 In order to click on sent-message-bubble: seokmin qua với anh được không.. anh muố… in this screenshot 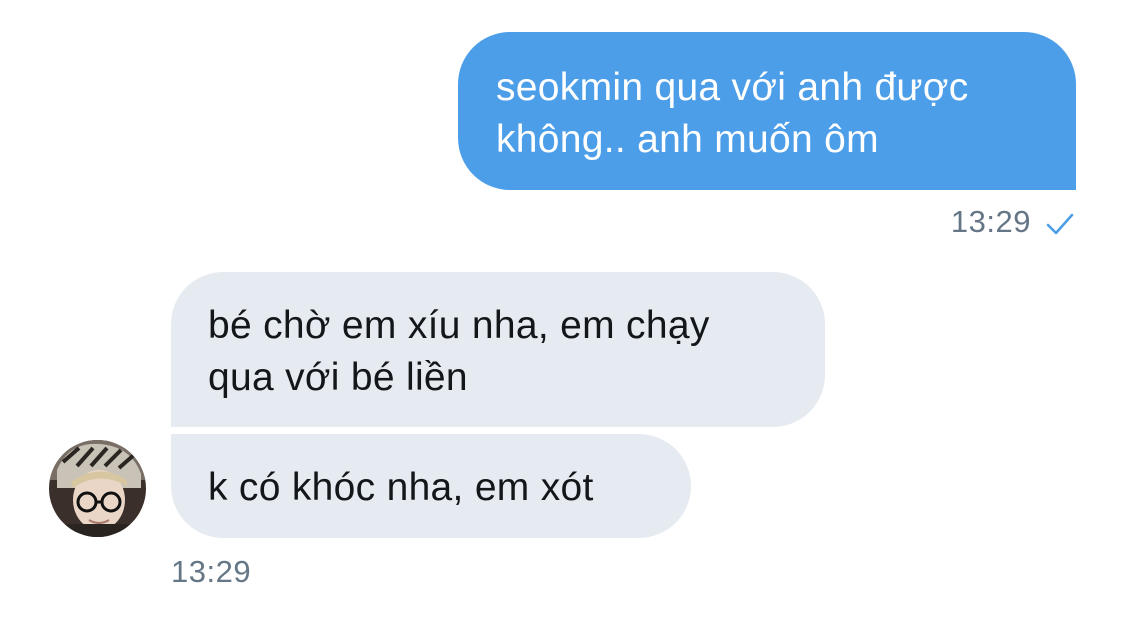, I will do `click(767, 111)`.